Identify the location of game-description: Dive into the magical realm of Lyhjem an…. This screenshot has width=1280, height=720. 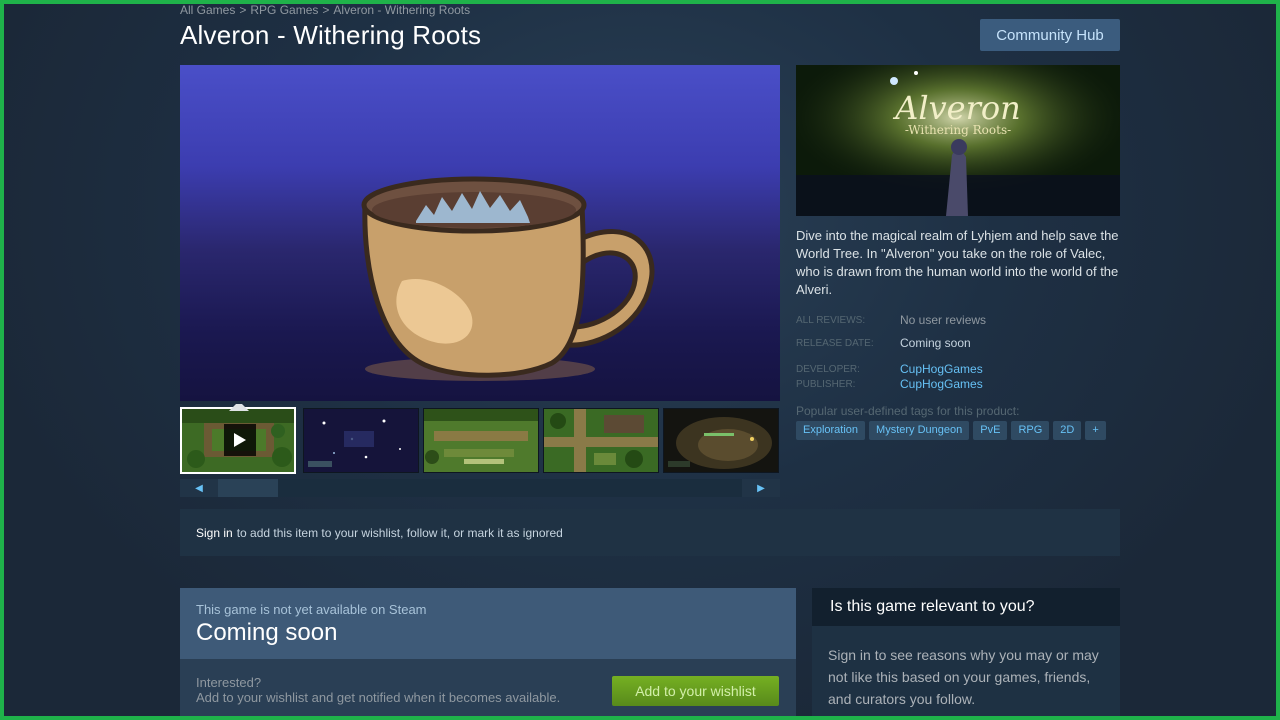
(957, 262).